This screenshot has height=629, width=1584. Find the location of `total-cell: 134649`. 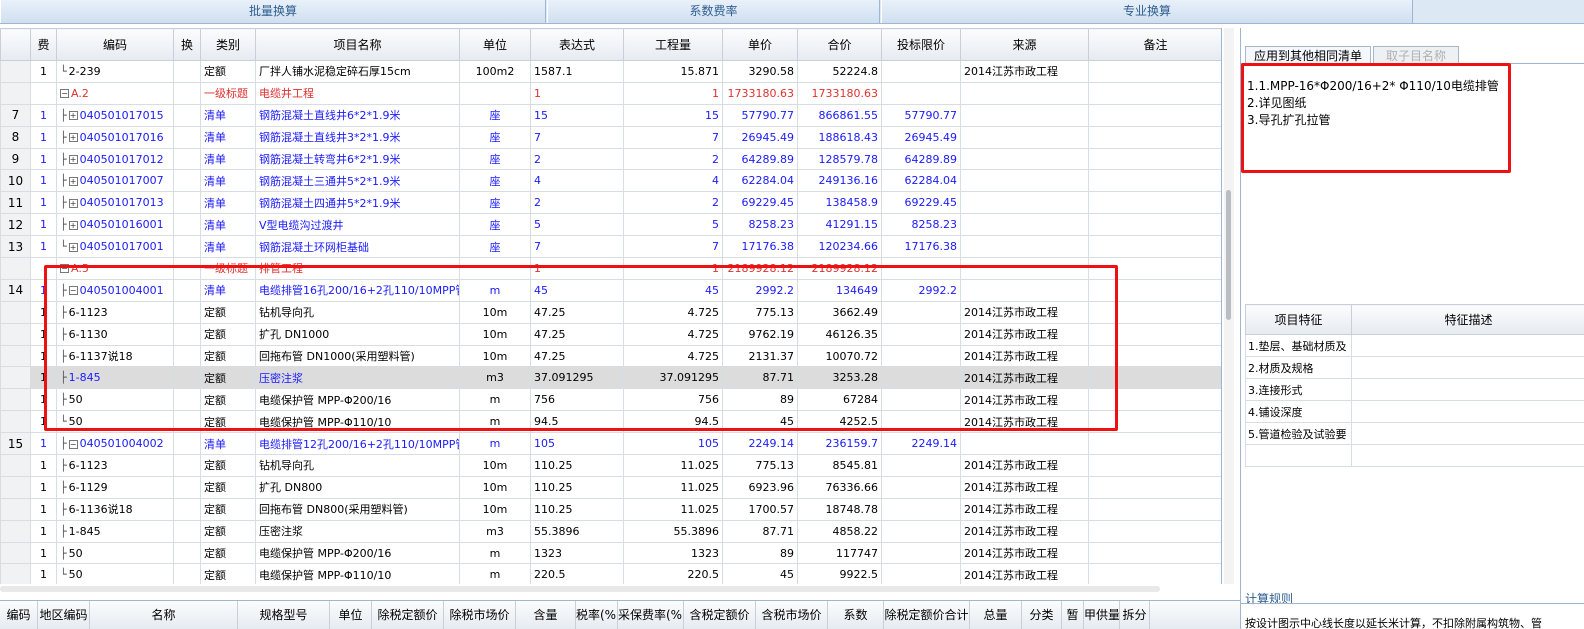

total-cell: 134649 is located at coordinates (839, 290).